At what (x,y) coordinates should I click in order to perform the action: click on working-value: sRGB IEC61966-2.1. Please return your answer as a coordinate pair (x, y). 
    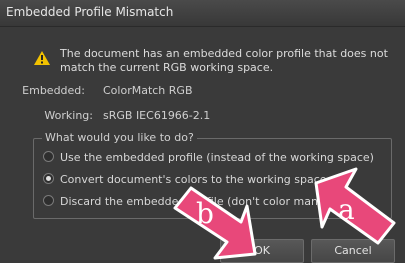
    Looking at the image, I should click on (157, 115).